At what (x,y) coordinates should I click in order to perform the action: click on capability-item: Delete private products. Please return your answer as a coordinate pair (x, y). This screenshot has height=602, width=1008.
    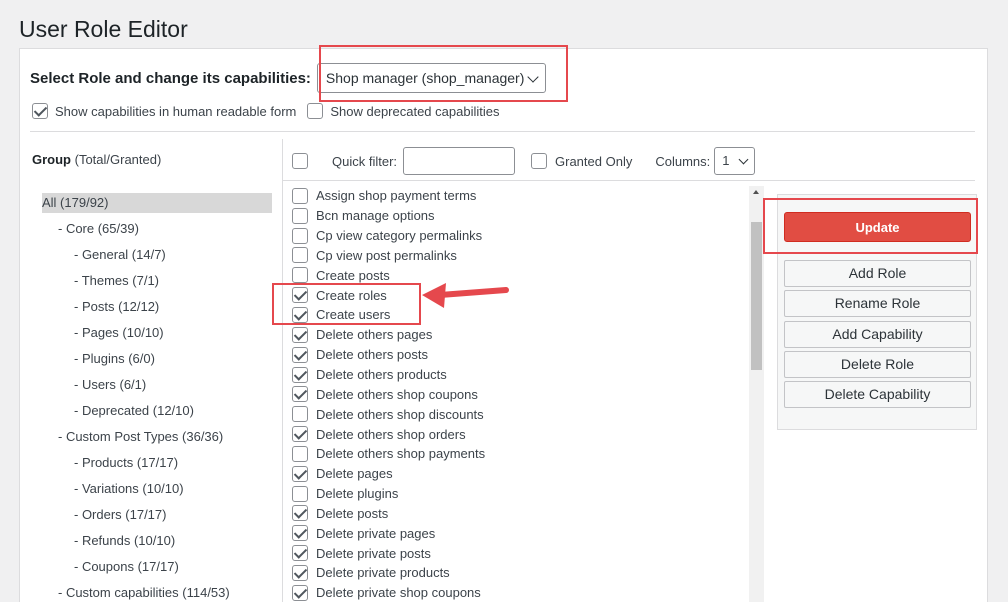
    Looking at the image, I should click on (522, 573).